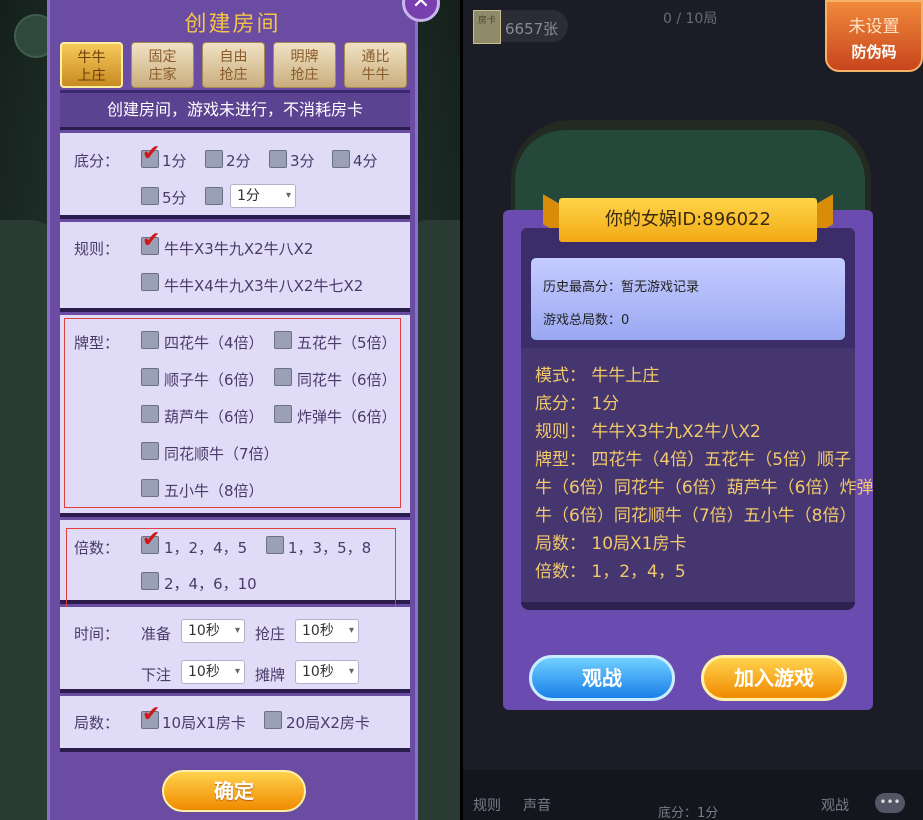 The width and height of the screenshot is (923, 820). Describe the element at coordinates (97, 343) in the screenshot. I see `card-types-label: 牌型：` at that location.